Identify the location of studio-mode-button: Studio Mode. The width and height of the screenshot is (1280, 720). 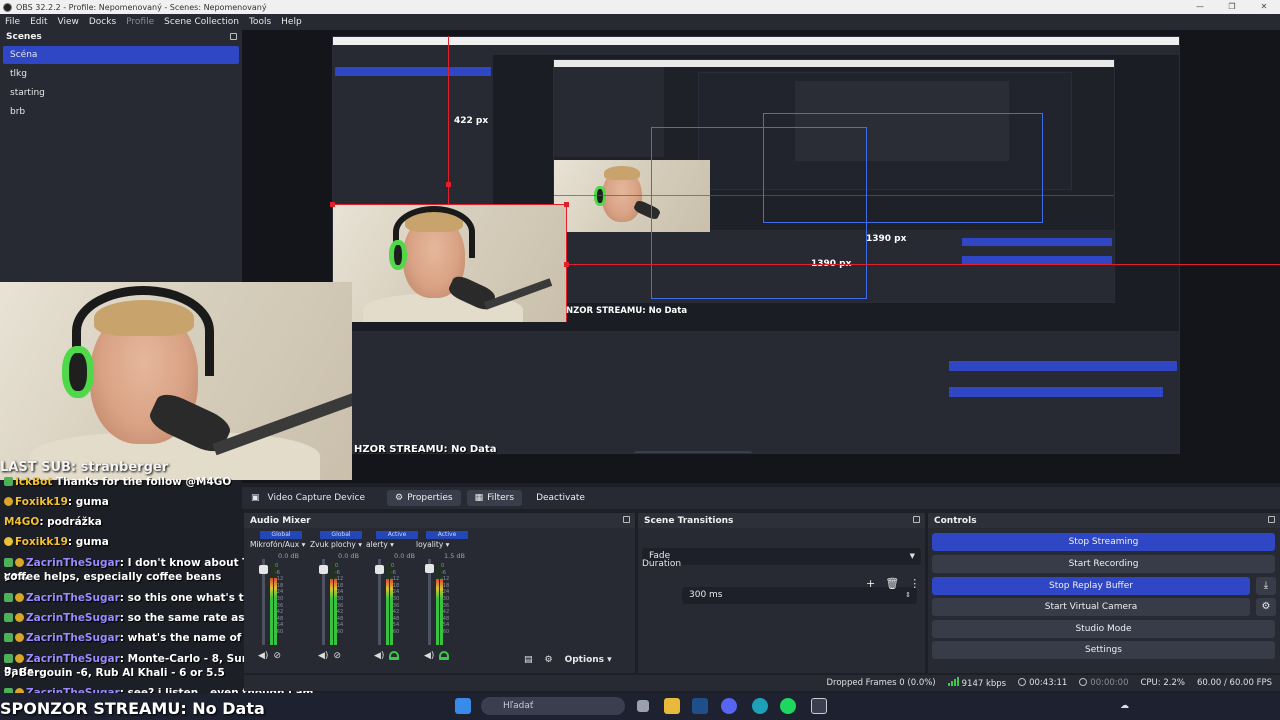
(1103, 629).